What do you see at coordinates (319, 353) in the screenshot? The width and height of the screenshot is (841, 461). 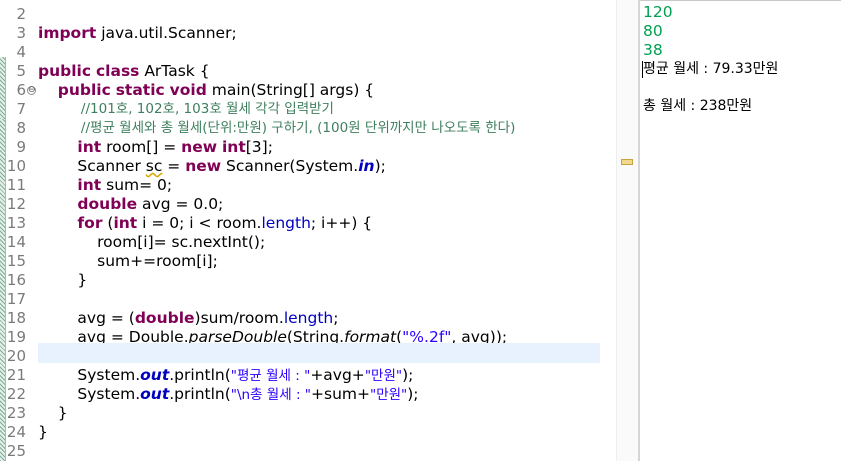 I see `current-line-highlight` at bounding box center [319, 353].